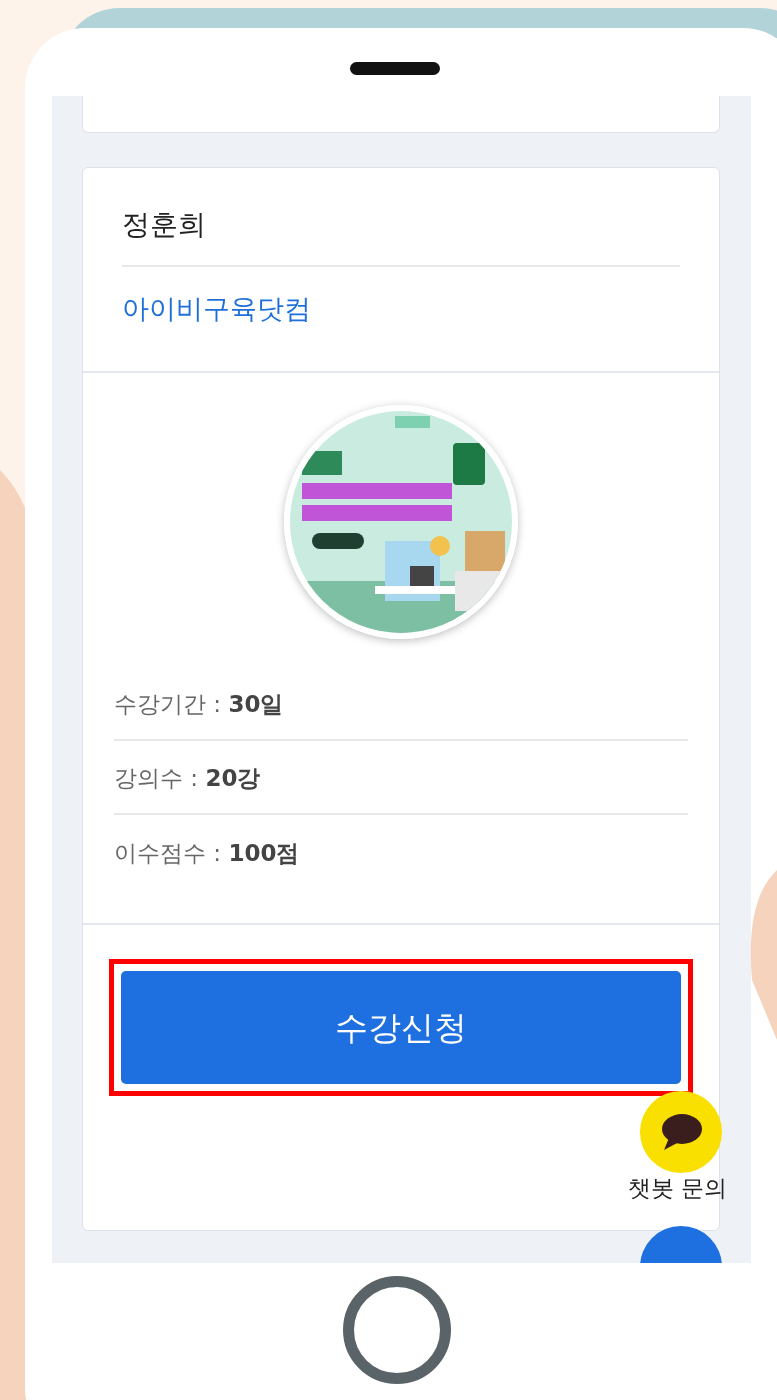  Describe the element at coordinates (216, 309) in the screenshot. I see `provider-link: 아이비구육닷컴` at that location.